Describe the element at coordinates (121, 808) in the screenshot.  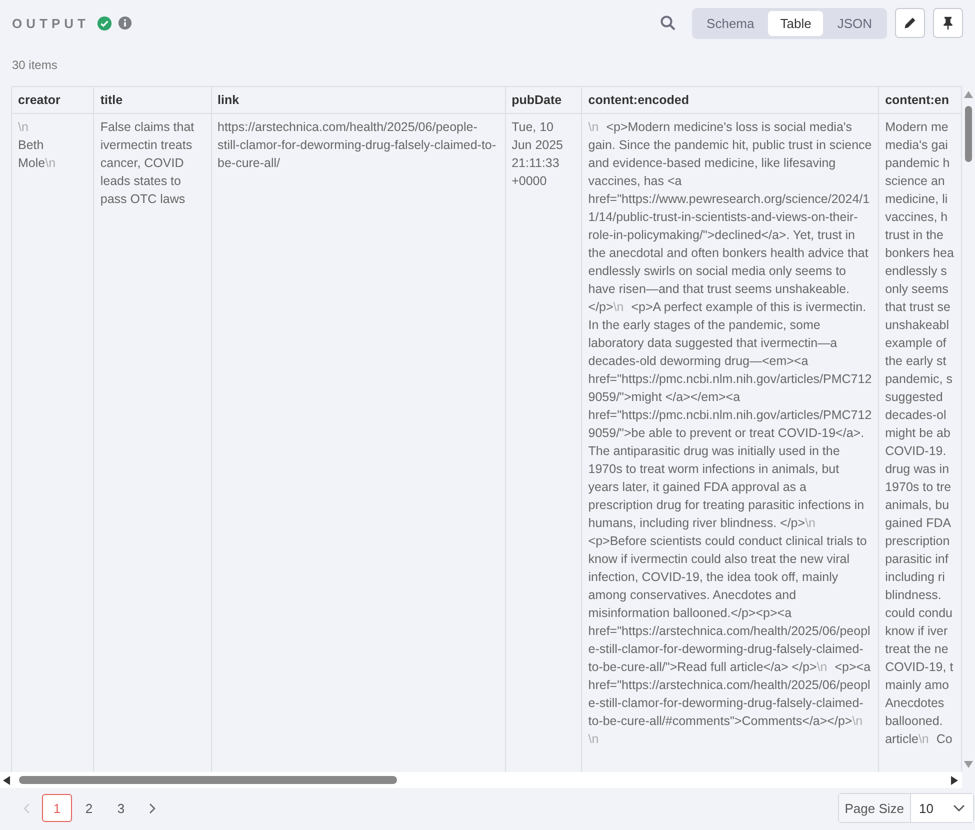
I see `page-button: 3` at that location.